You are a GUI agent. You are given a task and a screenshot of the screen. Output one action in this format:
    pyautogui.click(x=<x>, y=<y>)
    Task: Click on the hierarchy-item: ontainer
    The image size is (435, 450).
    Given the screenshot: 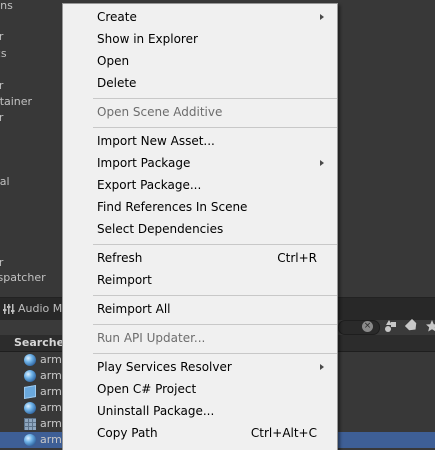 What is the action you would take?
    pyautogui.click(x=31, y=102)
    